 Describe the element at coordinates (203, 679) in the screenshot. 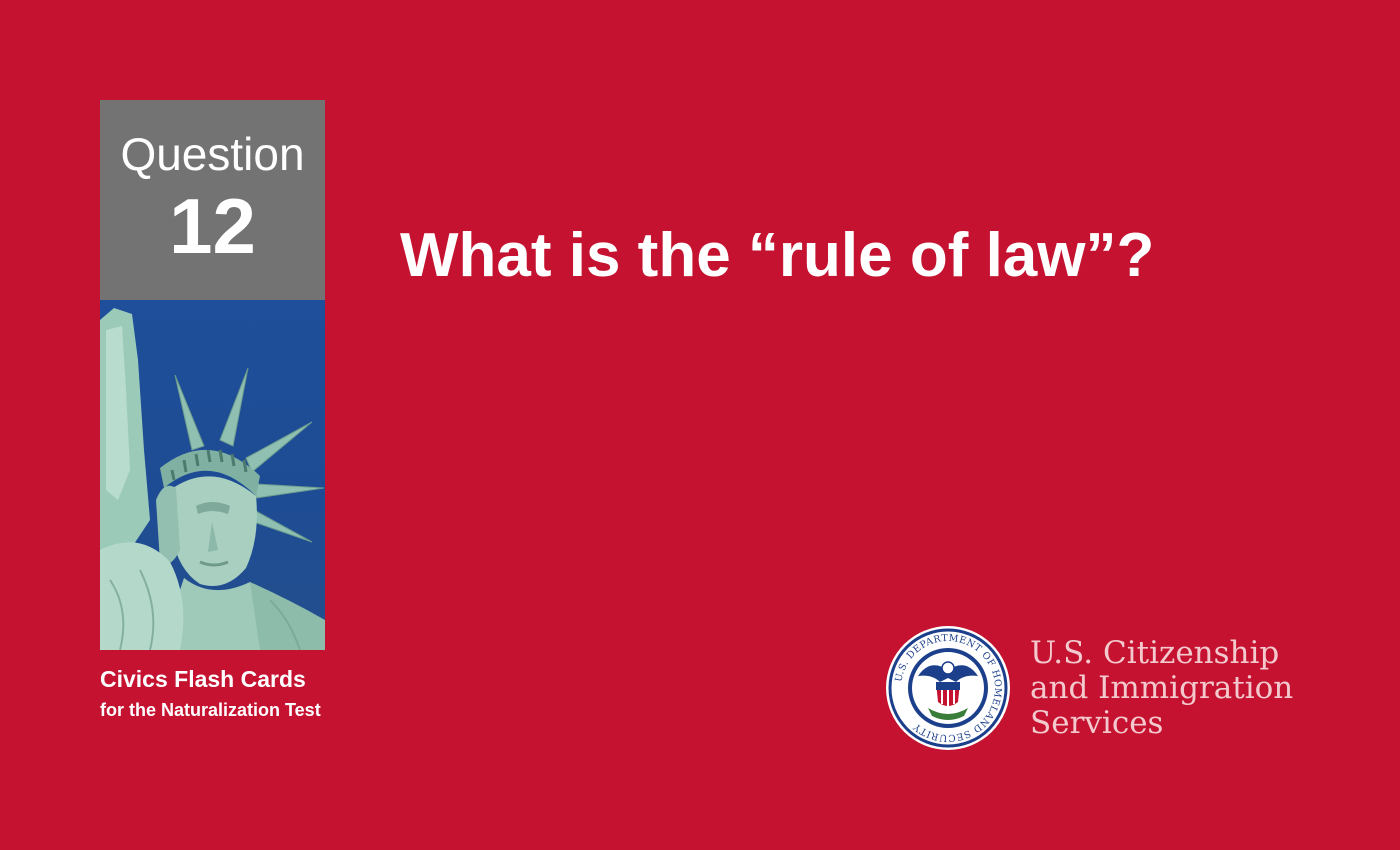

I see `footer-title: Civics Flash Cards` at that location.